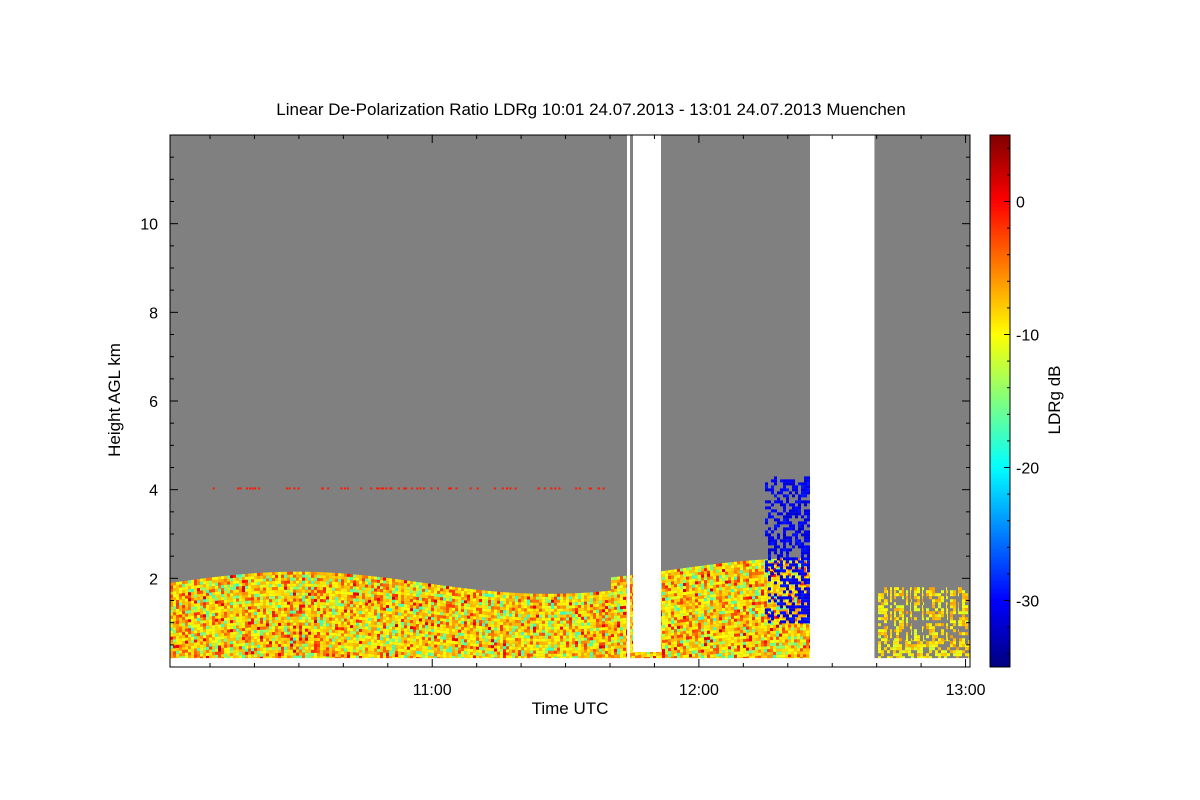 The width and height of the screenshot is (1200, 800). What do you see at coordinates (570, 662) in the screenshot?
I see `ground-gap` at bounding box center [570, 662].